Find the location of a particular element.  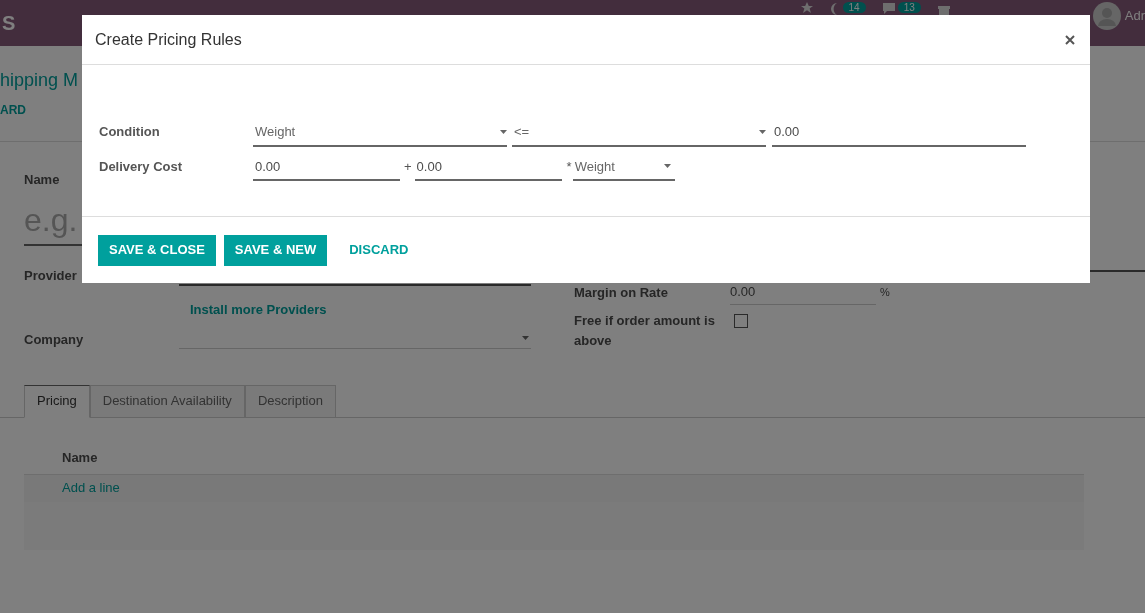

install-providers-link: Install more Providers is located at coordinates (258, 309).